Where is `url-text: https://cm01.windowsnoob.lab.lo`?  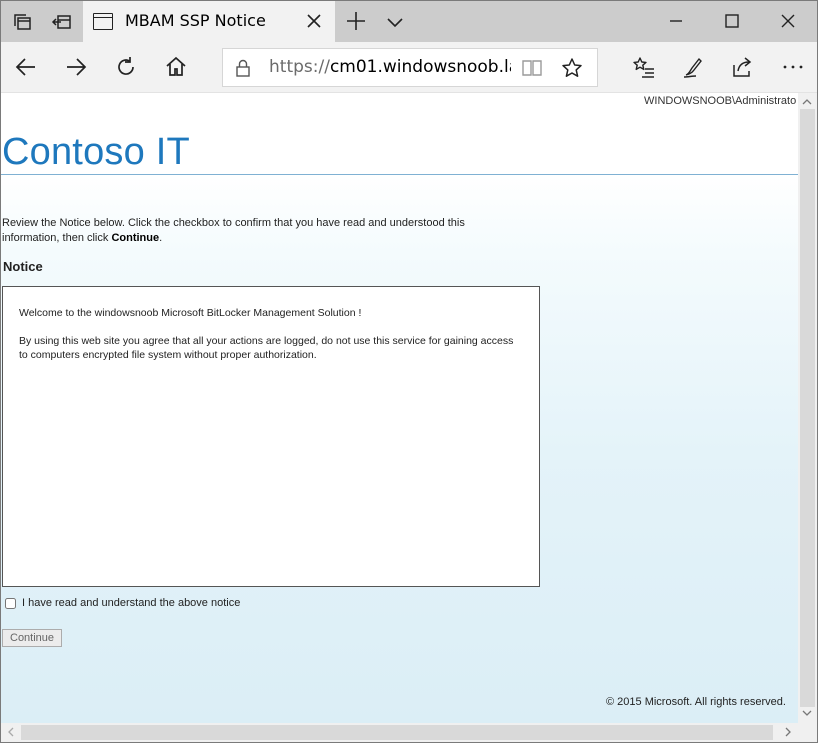 url-text: https://cm01.windowsnoob.lab.lo is located at coordinates (390, 67).